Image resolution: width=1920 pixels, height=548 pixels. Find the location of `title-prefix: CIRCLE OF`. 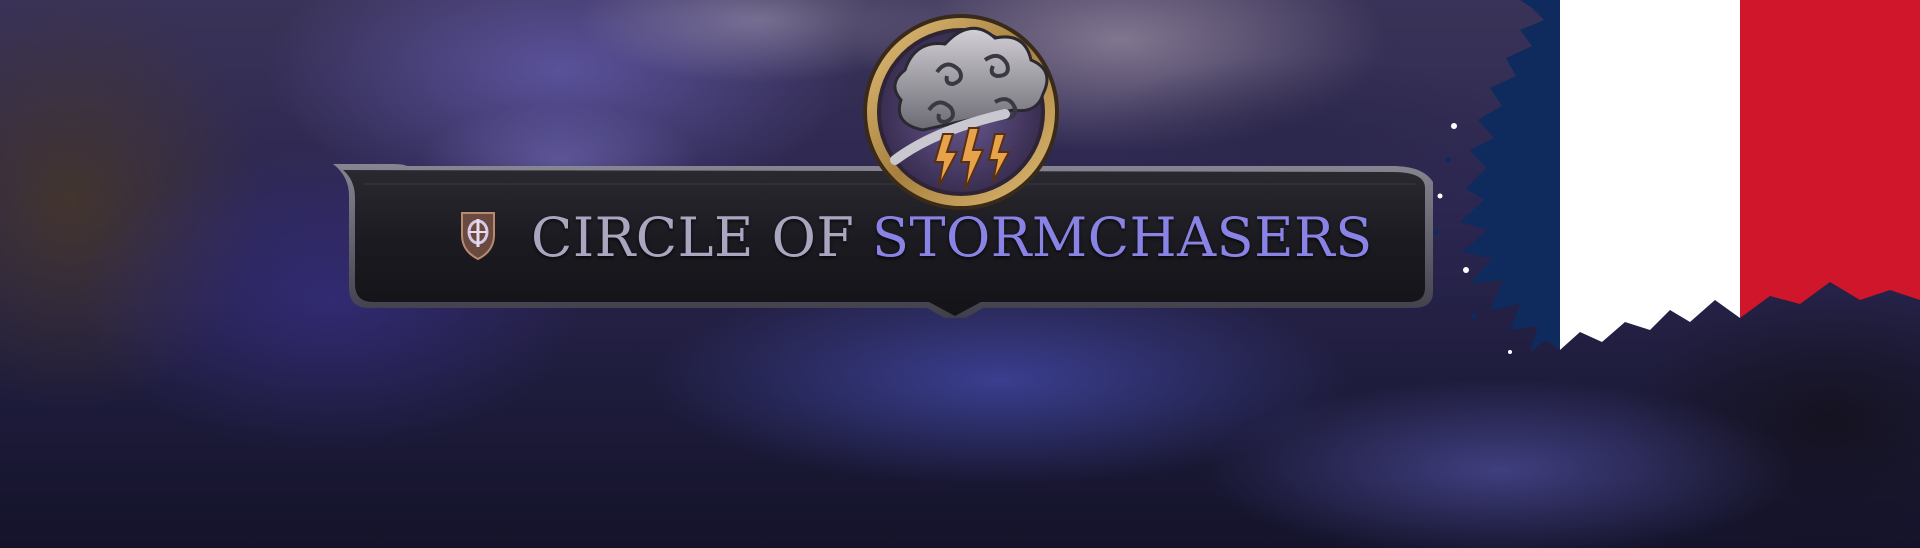

title-prefix: CIRCLE OF is located at coordinates (701, 237).